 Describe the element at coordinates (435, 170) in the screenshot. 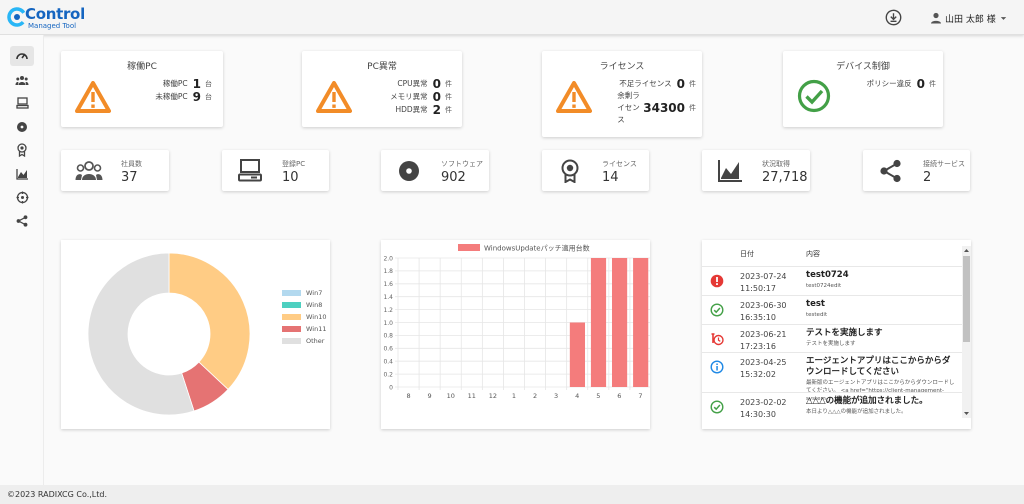

I see `summary-card-software: ソフトウェア 902` at that location.